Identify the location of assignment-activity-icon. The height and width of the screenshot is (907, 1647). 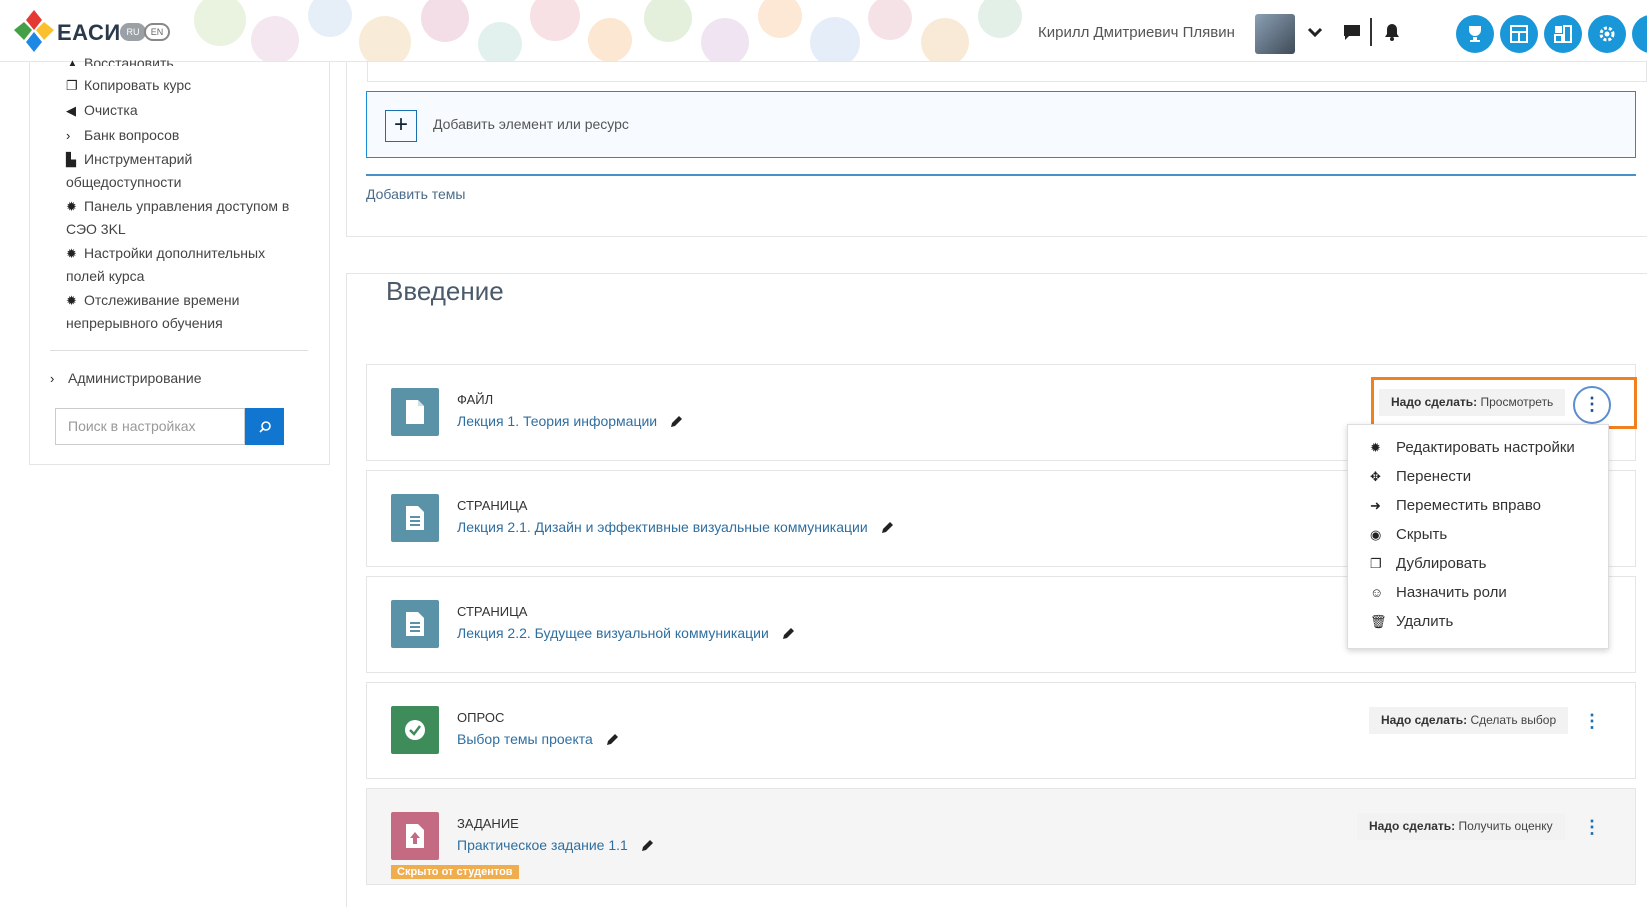
(415, 836).